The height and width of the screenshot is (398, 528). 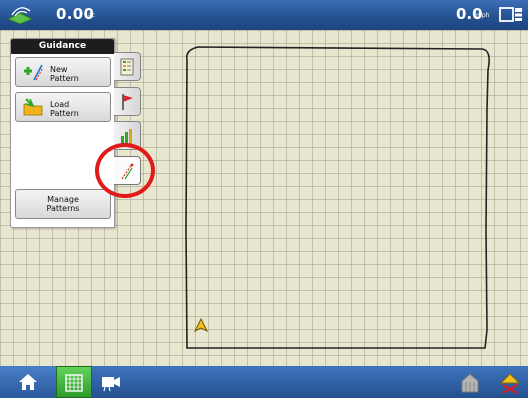 What do you see at coordinates (63, 199) in the screenshot?
I see `manage-patterns-label-1: Manage` at bounding box center [63, 199].